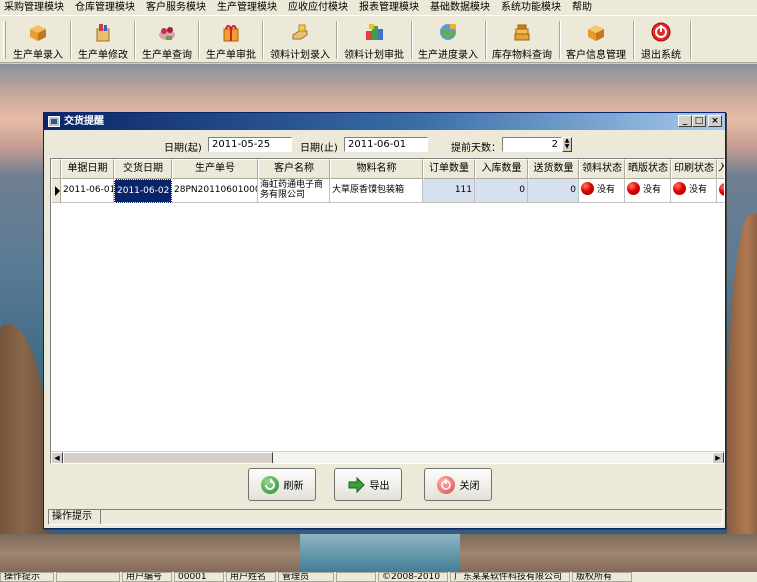 Image resolution: width=757 pixels, height=582 pixels. What do you see at coordinates (449, 191) in the screenshot?
I see `cell-order-qty: 111` at bounding box center [449, 191].